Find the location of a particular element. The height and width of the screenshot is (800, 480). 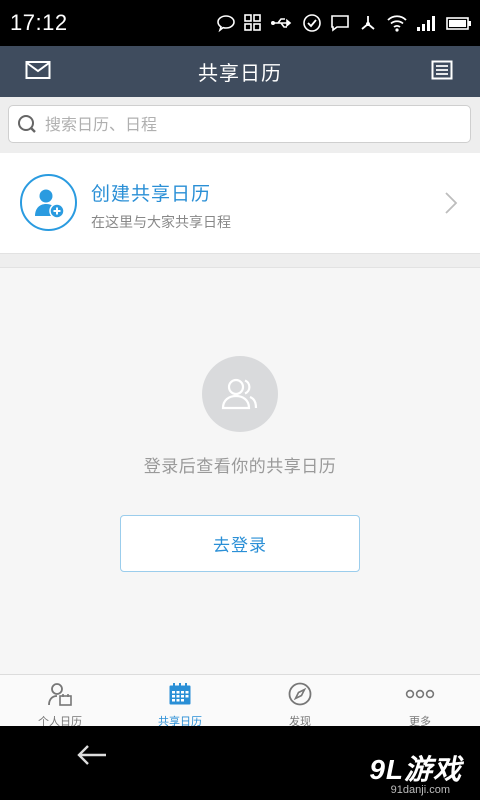

mail-button is located at coordinates (38, 71).